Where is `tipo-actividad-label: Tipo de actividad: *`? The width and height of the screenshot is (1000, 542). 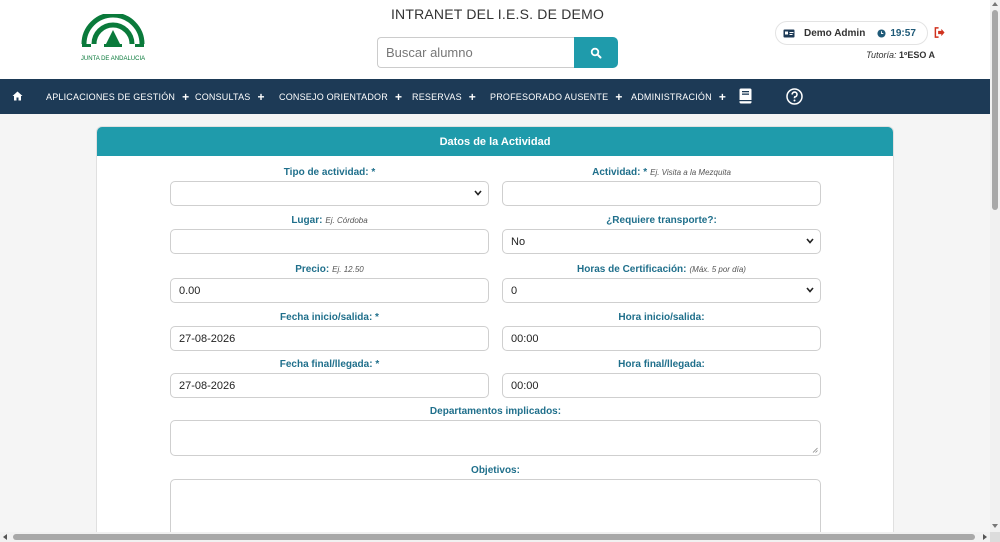 tipo-actividad-label: Tipo de actividad: * is located at coordinates (329, 172).